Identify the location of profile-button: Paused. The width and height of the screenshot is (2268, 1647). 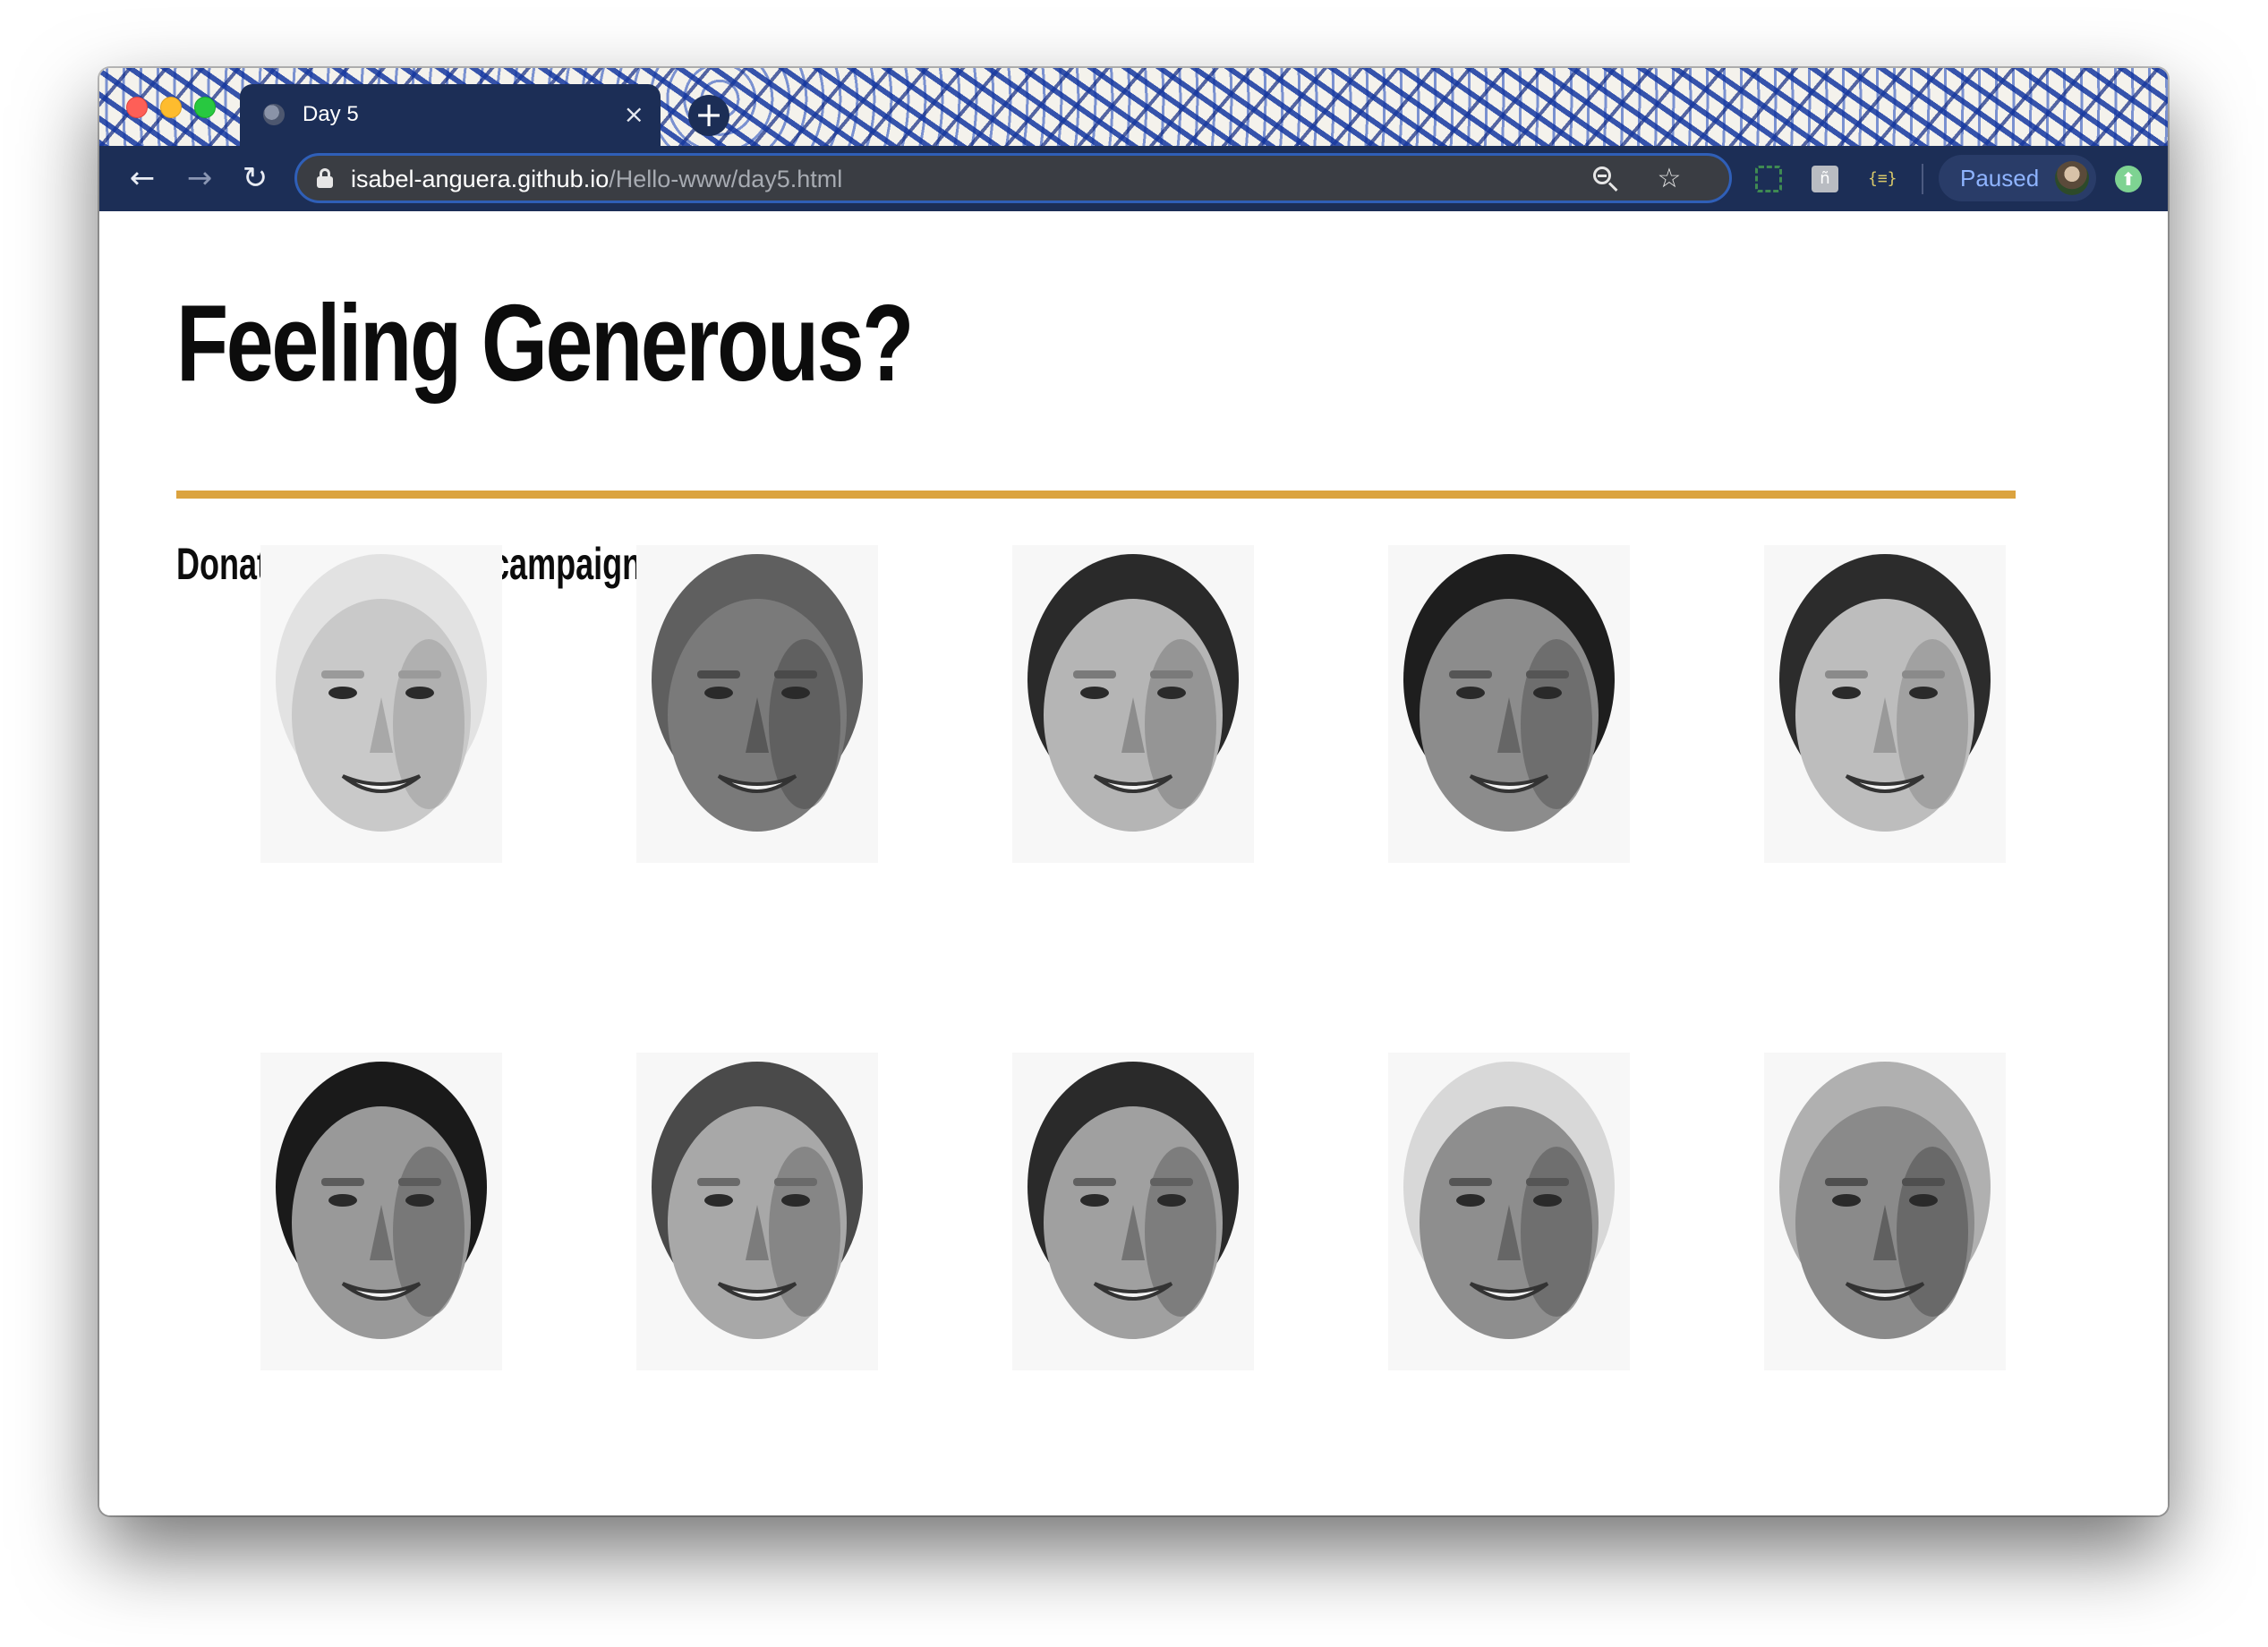
(2018, 178).